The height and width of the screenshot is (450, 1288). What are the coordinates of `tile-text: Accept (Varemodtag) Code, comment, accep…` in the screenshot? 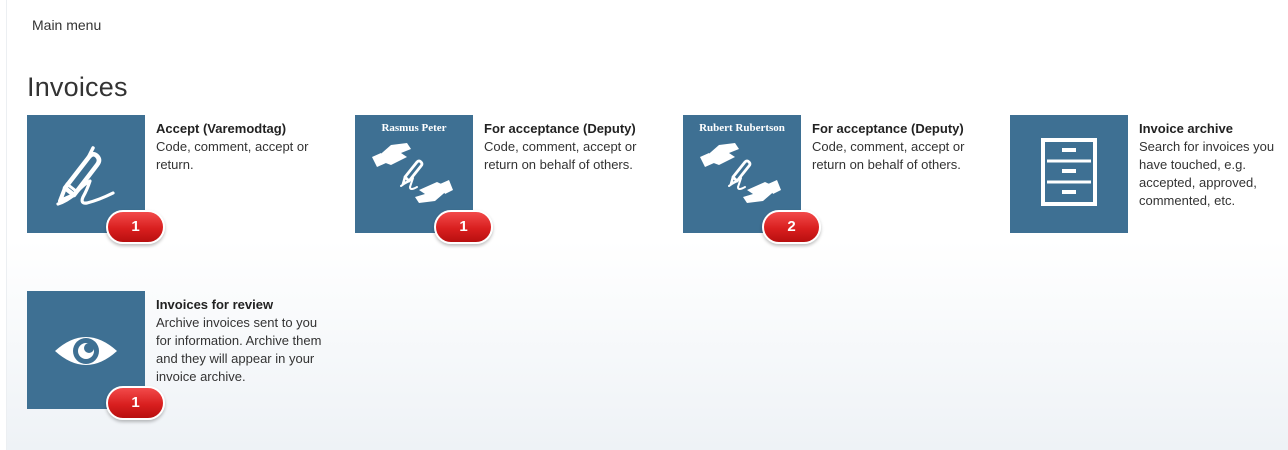 It's located at (242, 147).